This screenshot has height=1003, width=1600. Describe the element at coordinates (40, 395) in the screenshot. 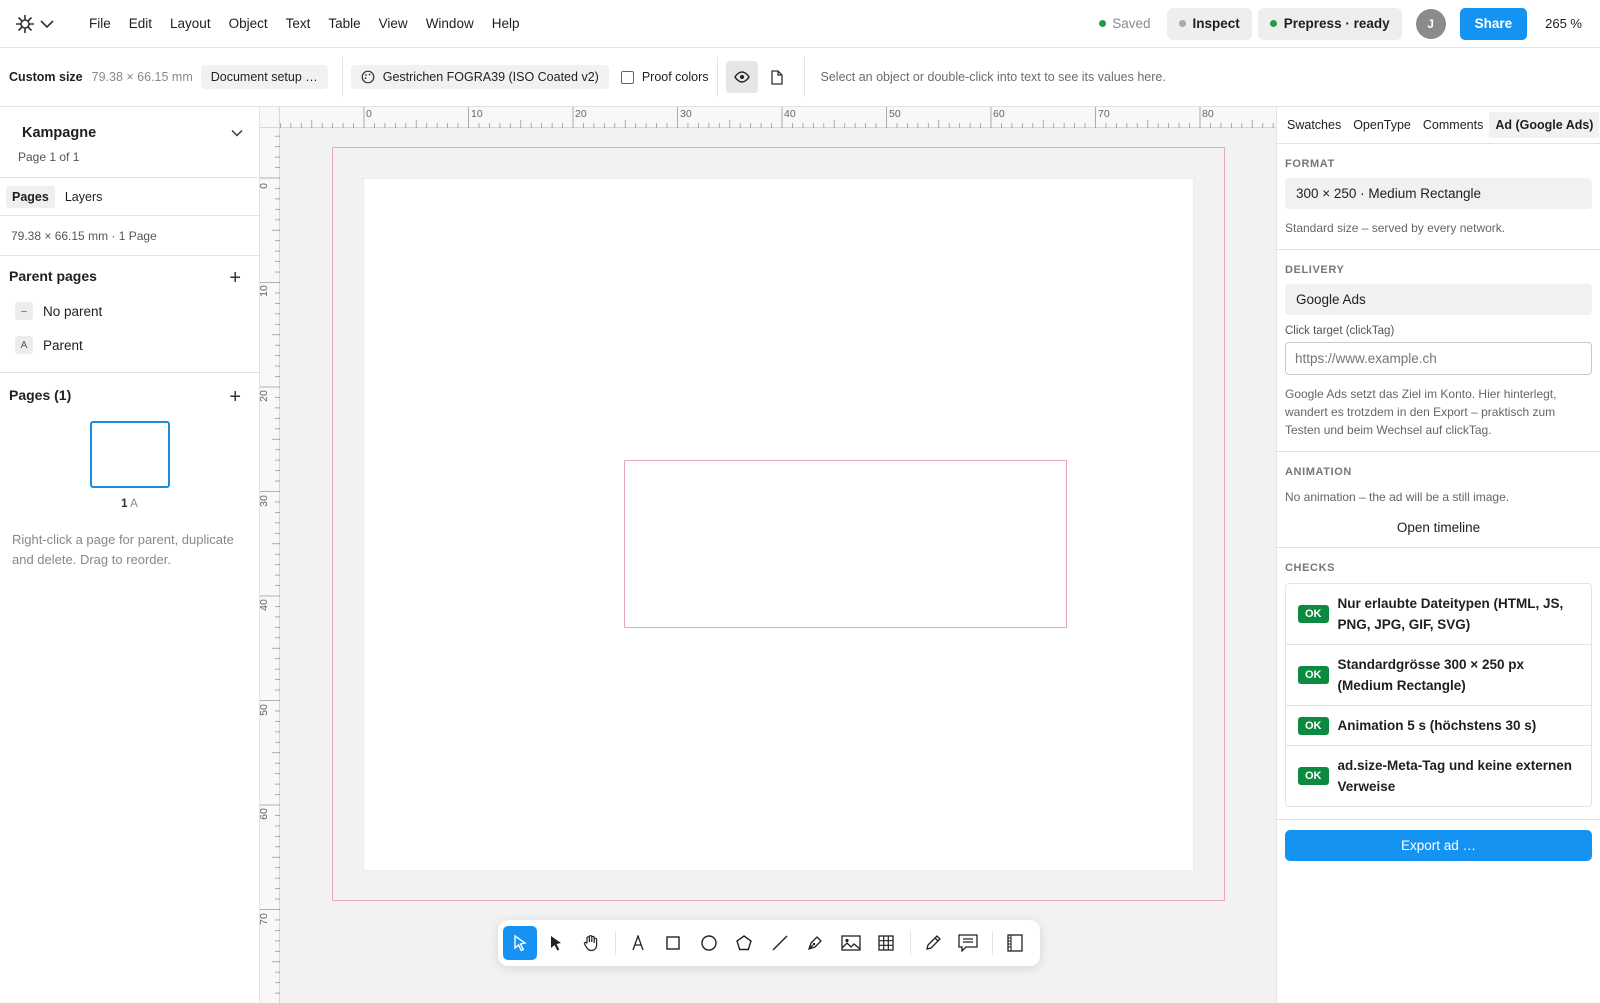

I see `pages-title: Pages (1)` at that location.